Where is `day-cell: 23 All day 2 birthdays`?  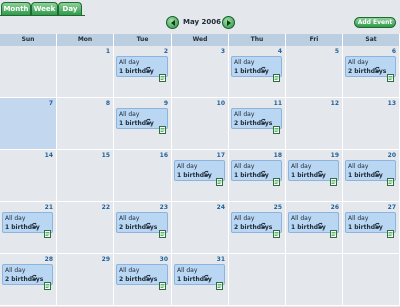 day-cell: 23 All day 2 birthdays is located at coordinates (143, 228).